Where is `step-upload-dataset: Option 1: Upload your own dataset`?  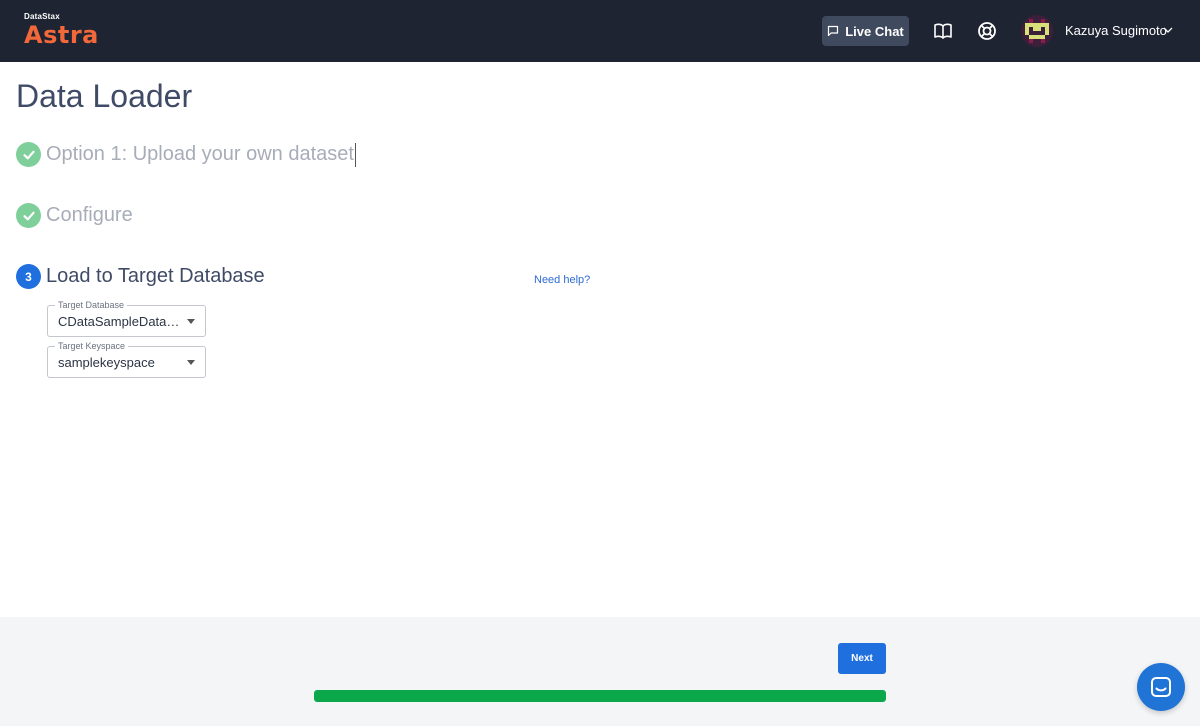
step-upload-dataset: Option 1: Upload your own dataset is located at coordinates (186, 154).